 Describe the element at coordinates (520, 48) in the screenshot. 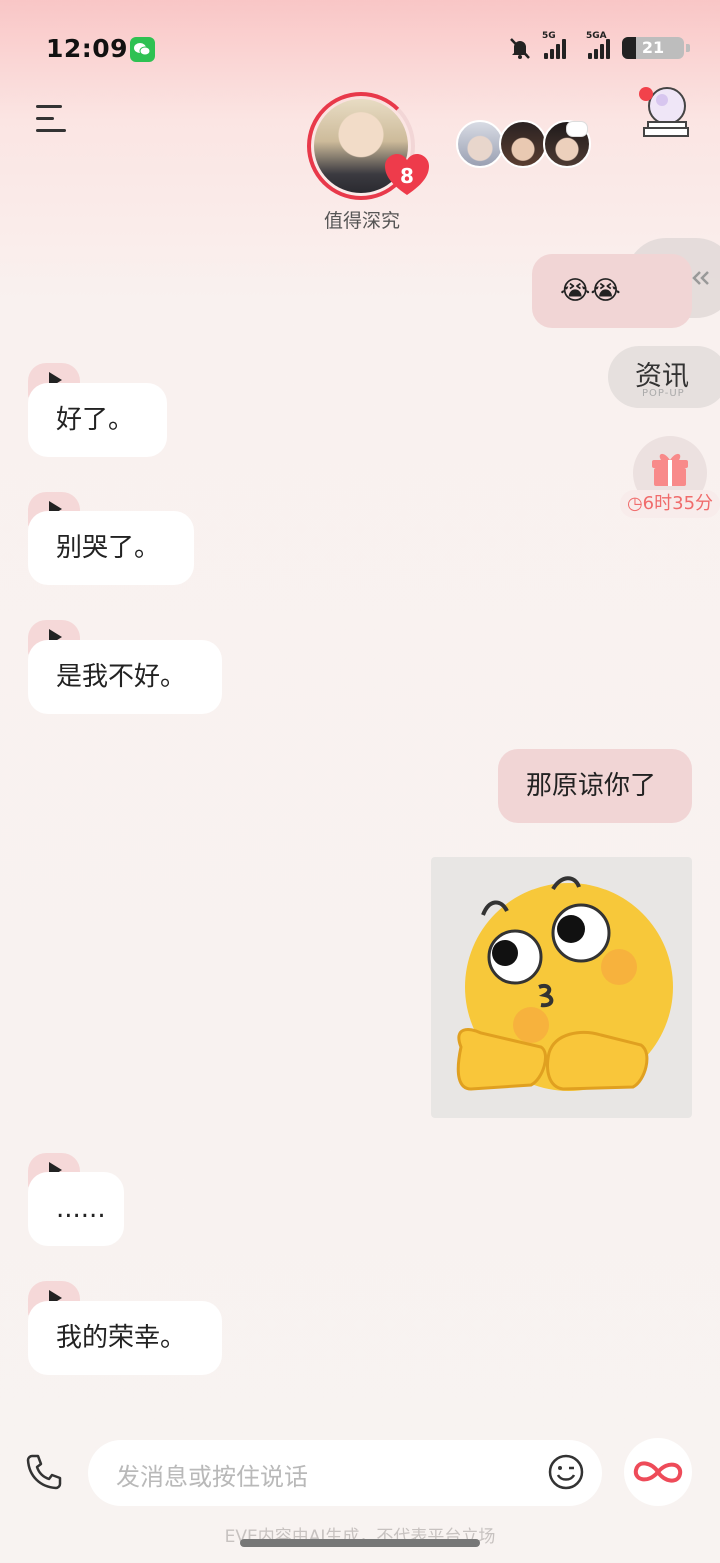

I see `mute-bell-icon` at that location.